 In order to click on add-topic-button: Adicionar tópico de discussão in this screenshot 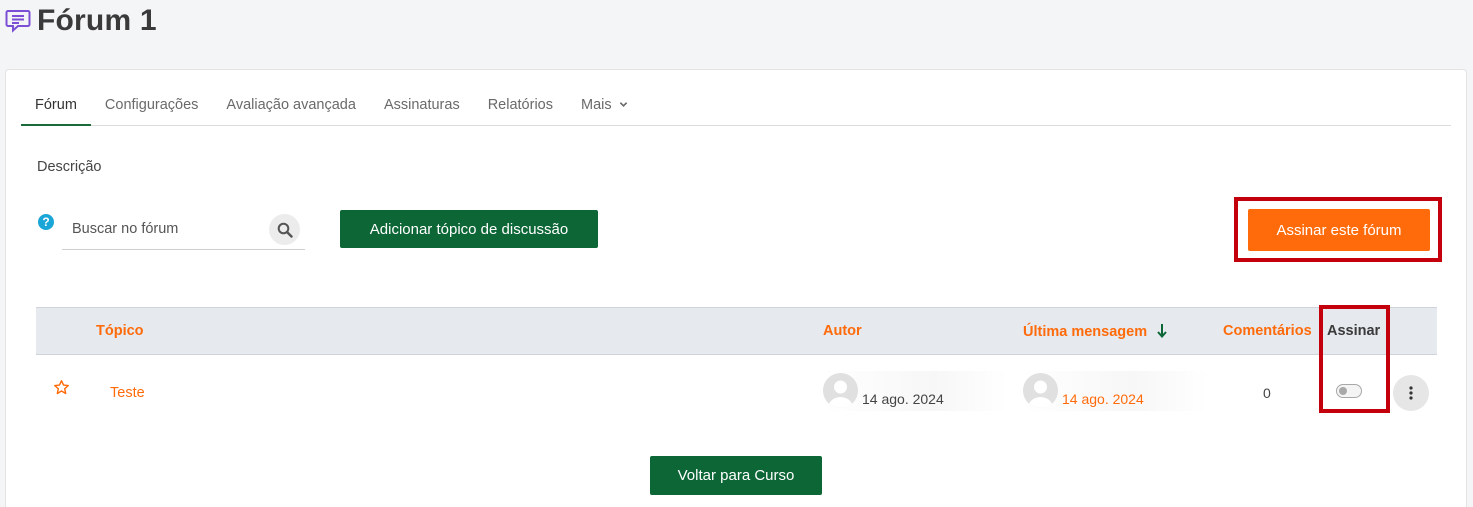, I will do `click(469, 229)`.